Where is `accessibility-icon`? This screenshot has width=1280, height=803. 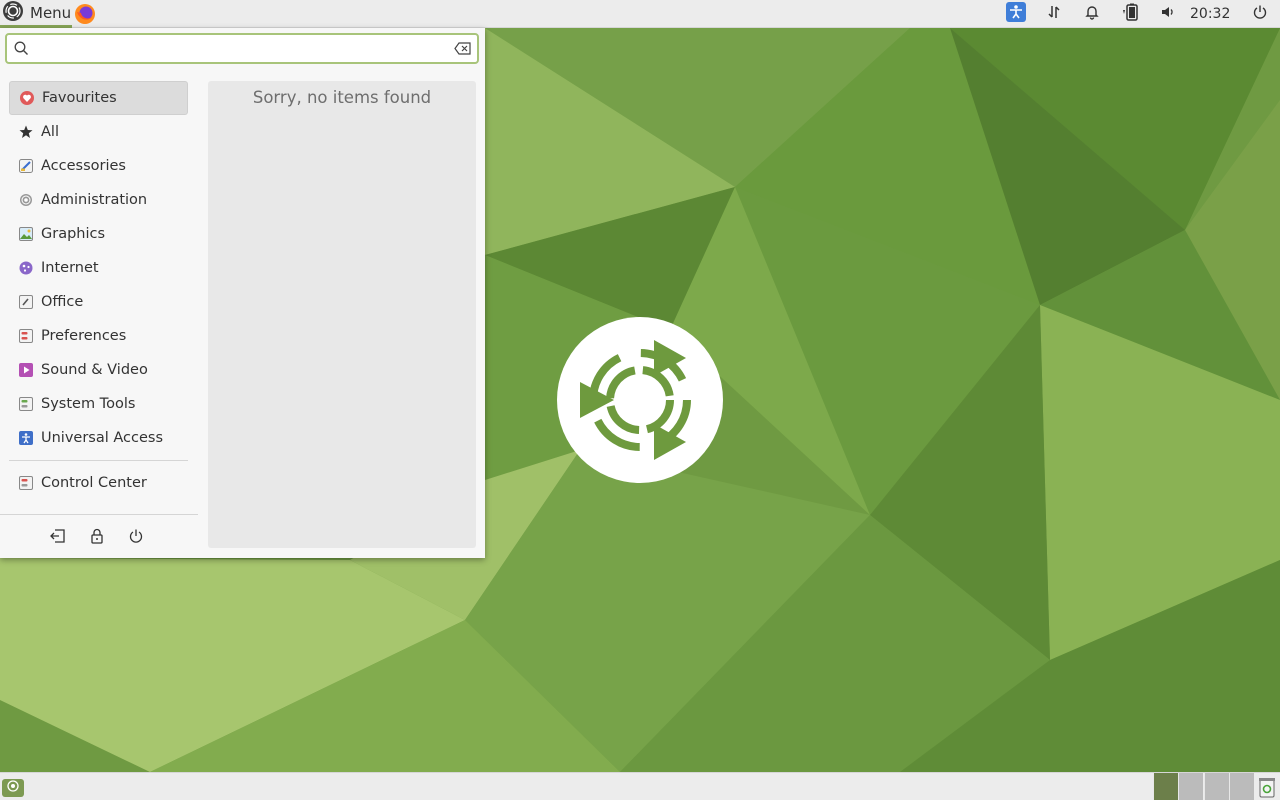
accessibility-icon is located at coordinates (1016, 14).